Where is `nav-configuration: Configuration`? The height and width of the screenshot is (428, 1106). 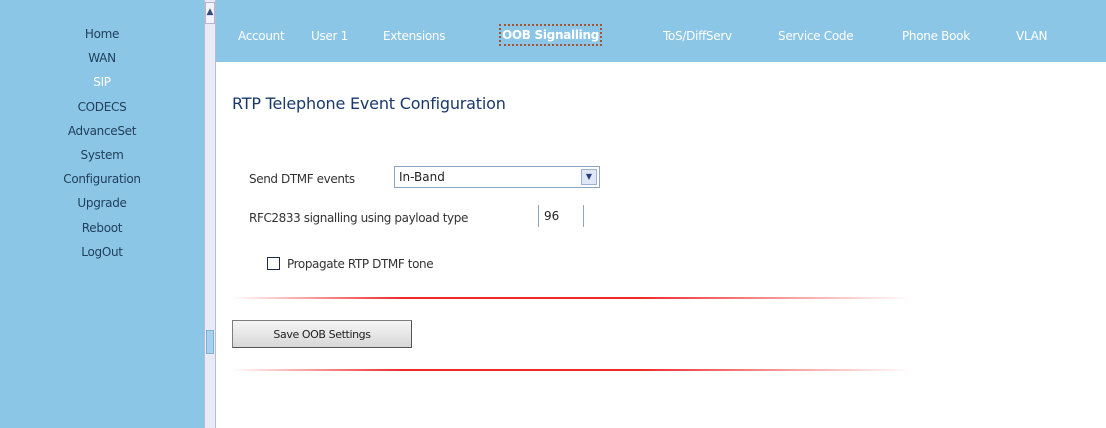 nav-configuration: Configuration is located at coordinates (102, 179).